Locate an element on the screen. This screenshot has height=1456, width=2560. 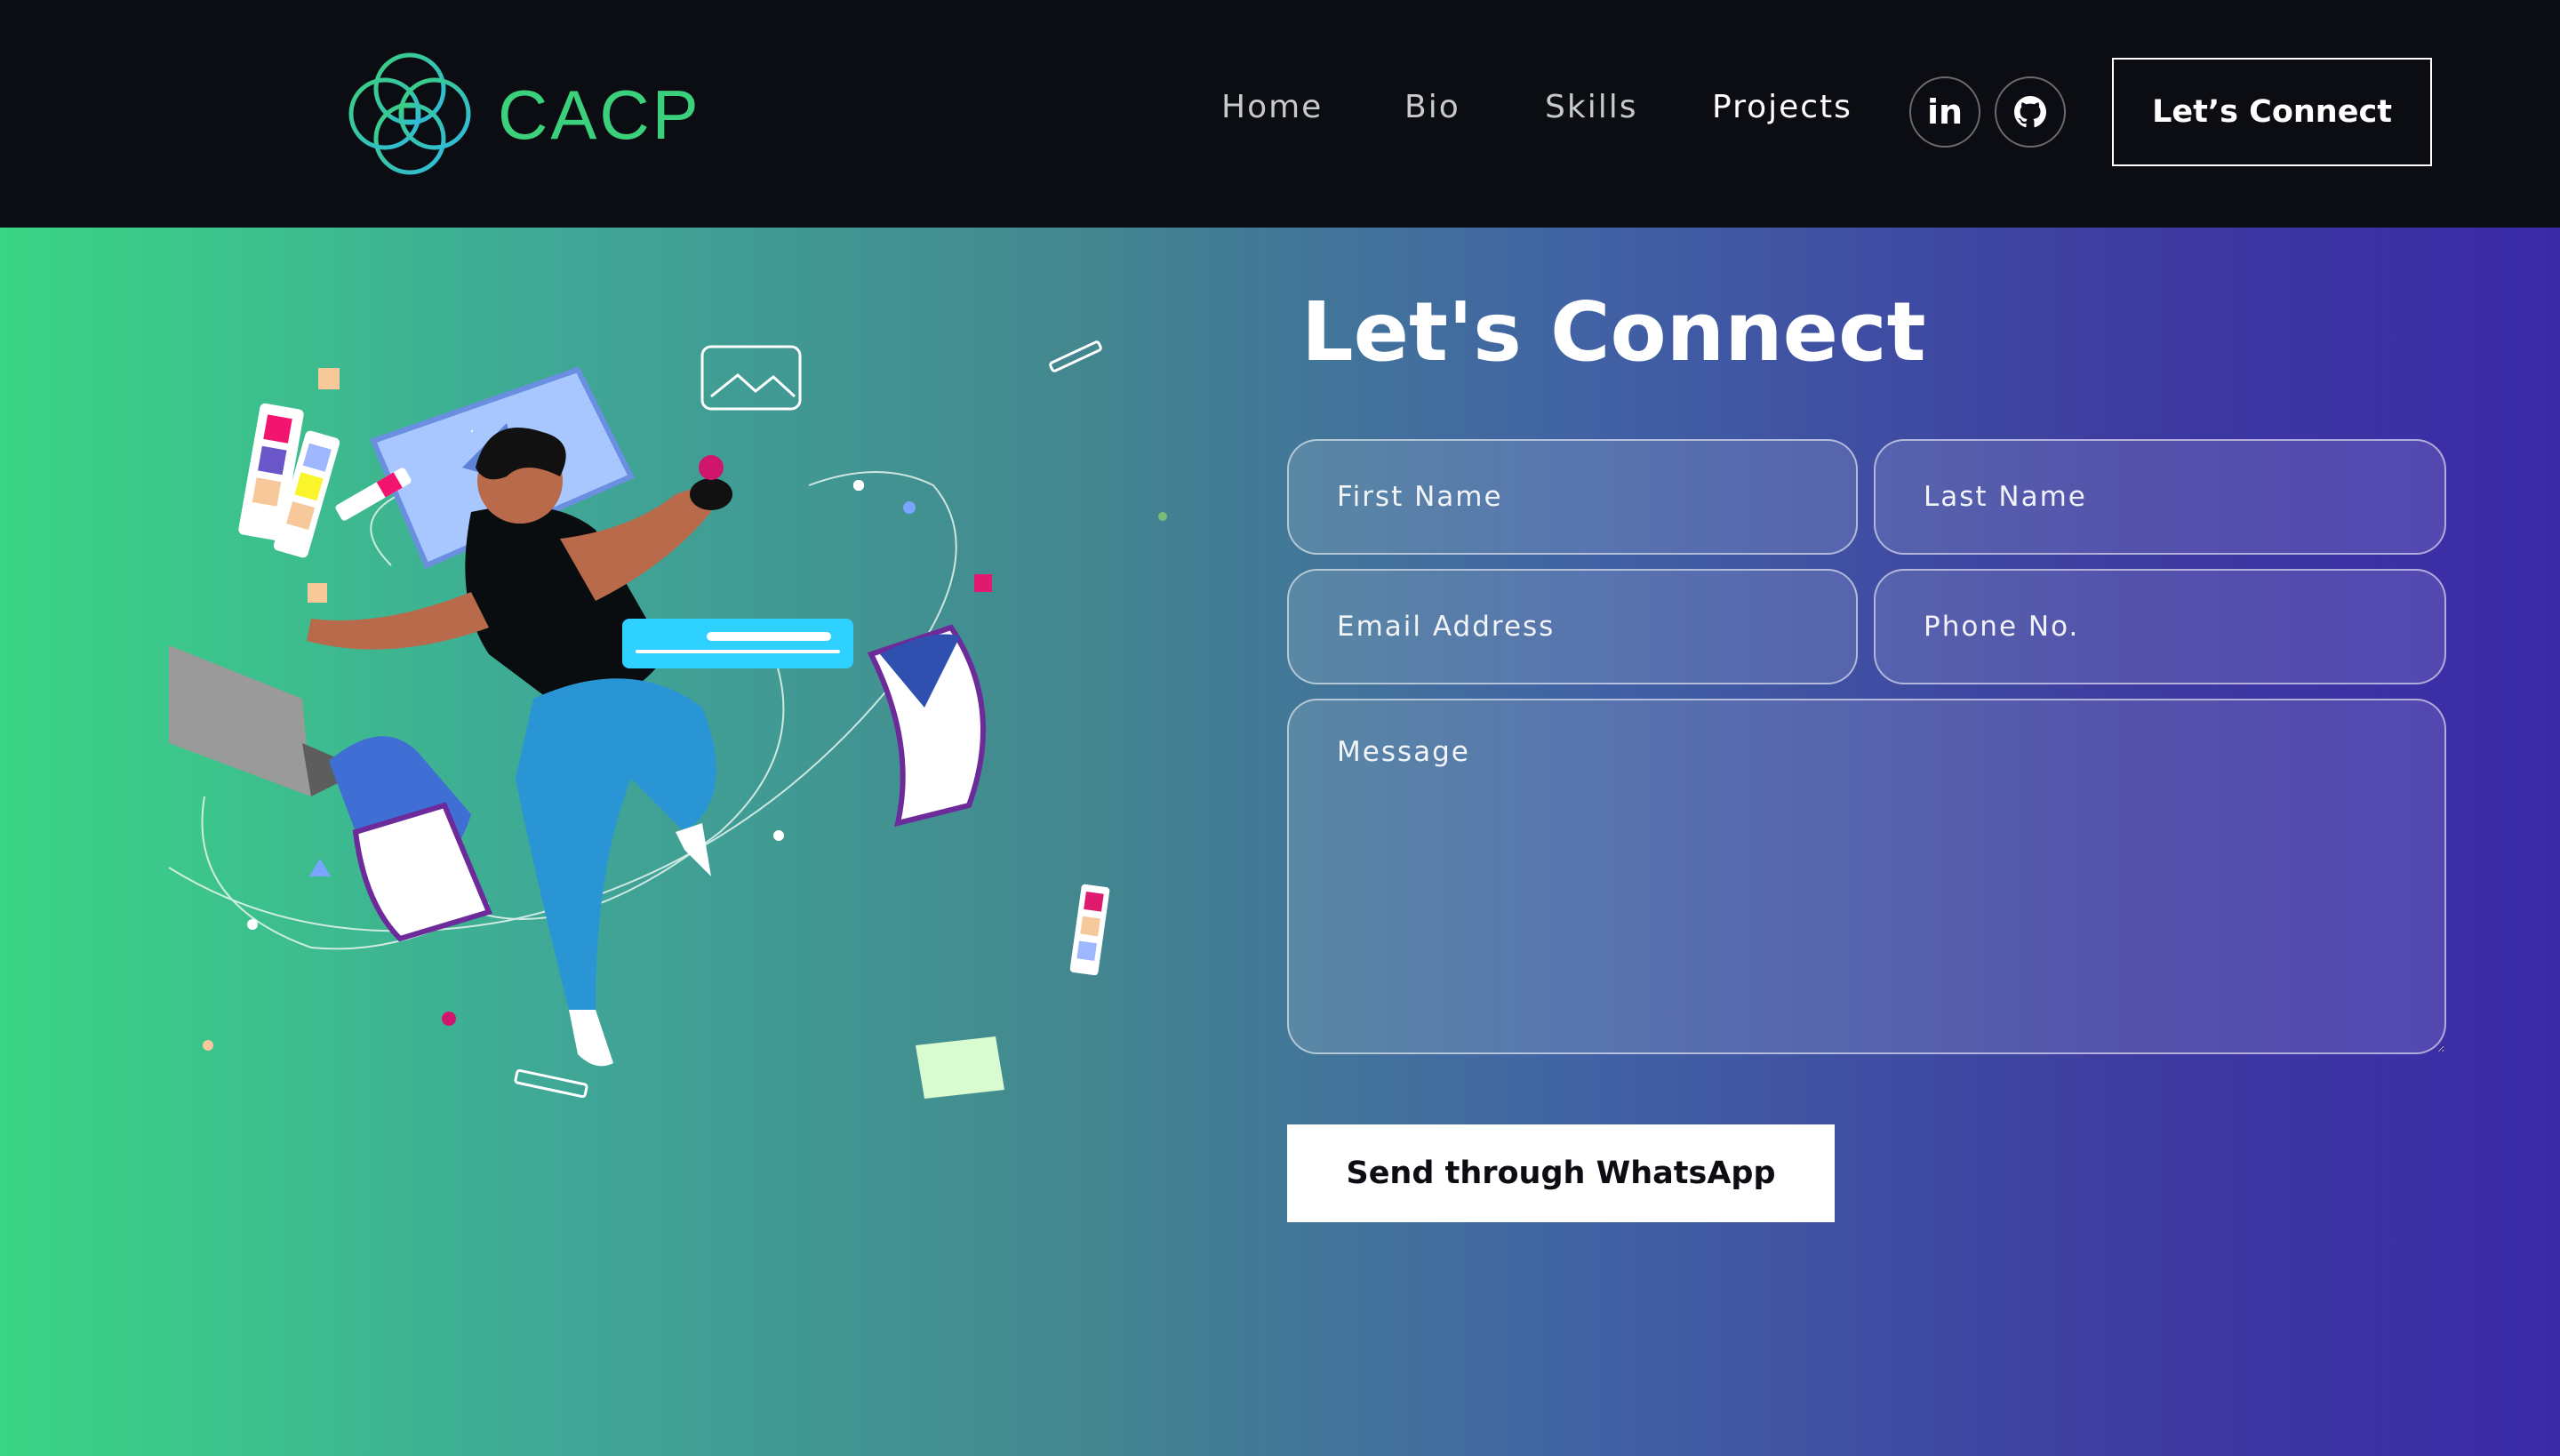
phone-input is located at coordinates (2160, 626).